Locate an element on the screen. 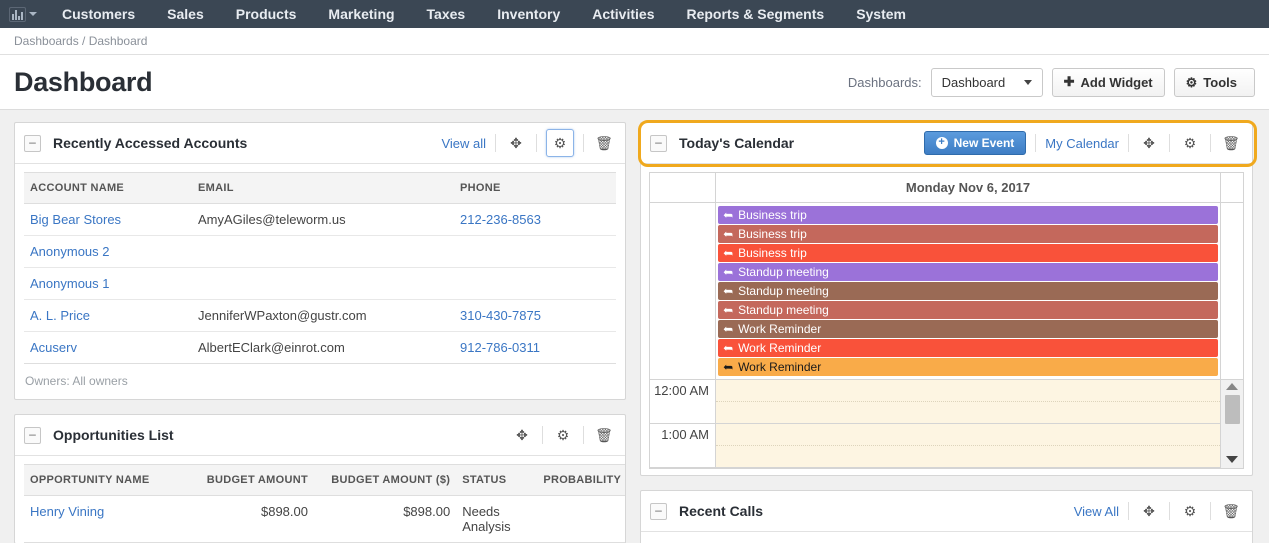 This screenshot has height=543, width=1269. widget-header: – Opportunities List ✥ ⚙ 🗑 is located at coordinates (320, 435).